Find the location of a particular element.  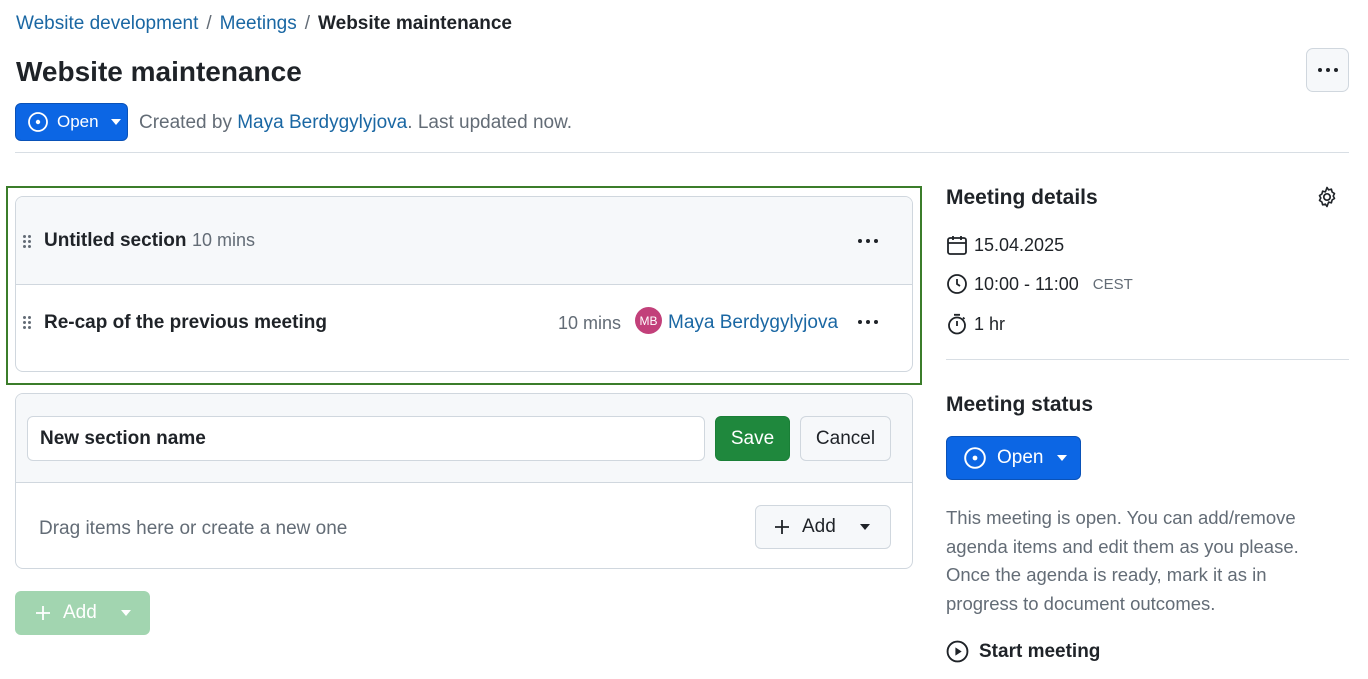

meeting-date-row: 15.04.2025 is located at coordinates (1005, 245).